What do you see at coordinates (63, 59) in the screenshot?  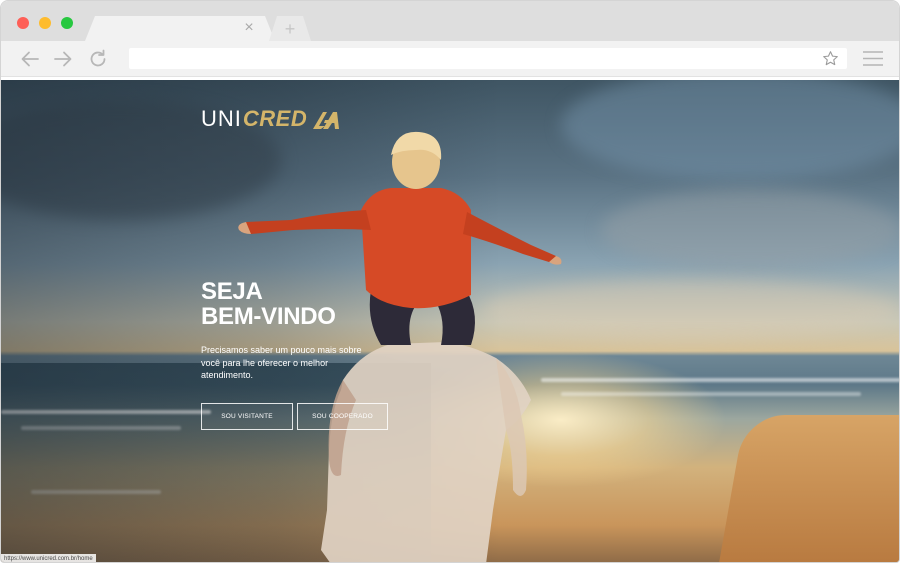 I see `forward-arrow-icon` at bounding box center [63, 59].